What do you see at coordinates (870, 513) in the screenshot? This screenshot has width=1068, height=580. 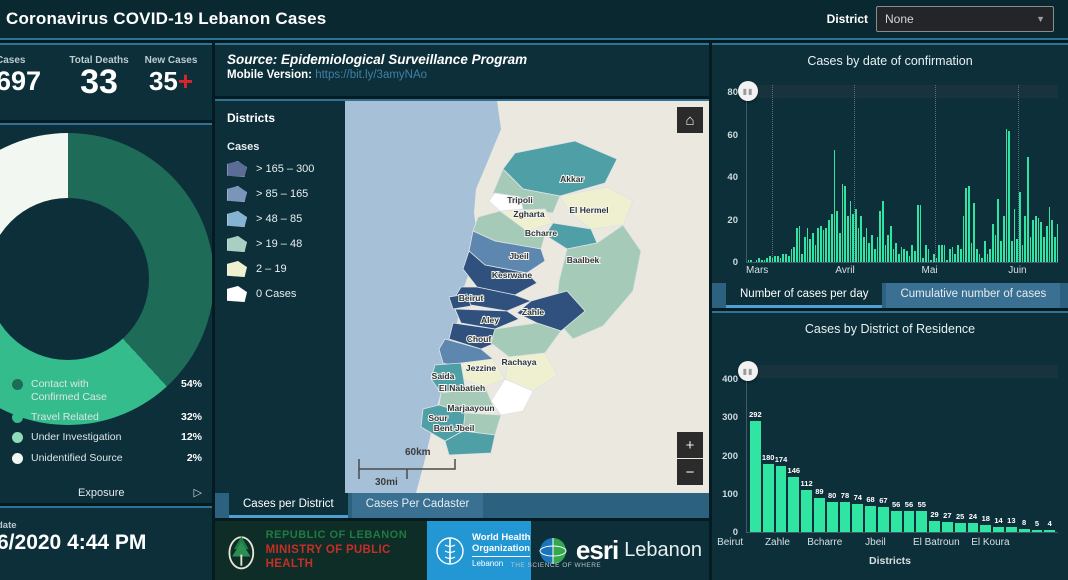 I see `district-bar: 68` at bounding box center [870, 513].